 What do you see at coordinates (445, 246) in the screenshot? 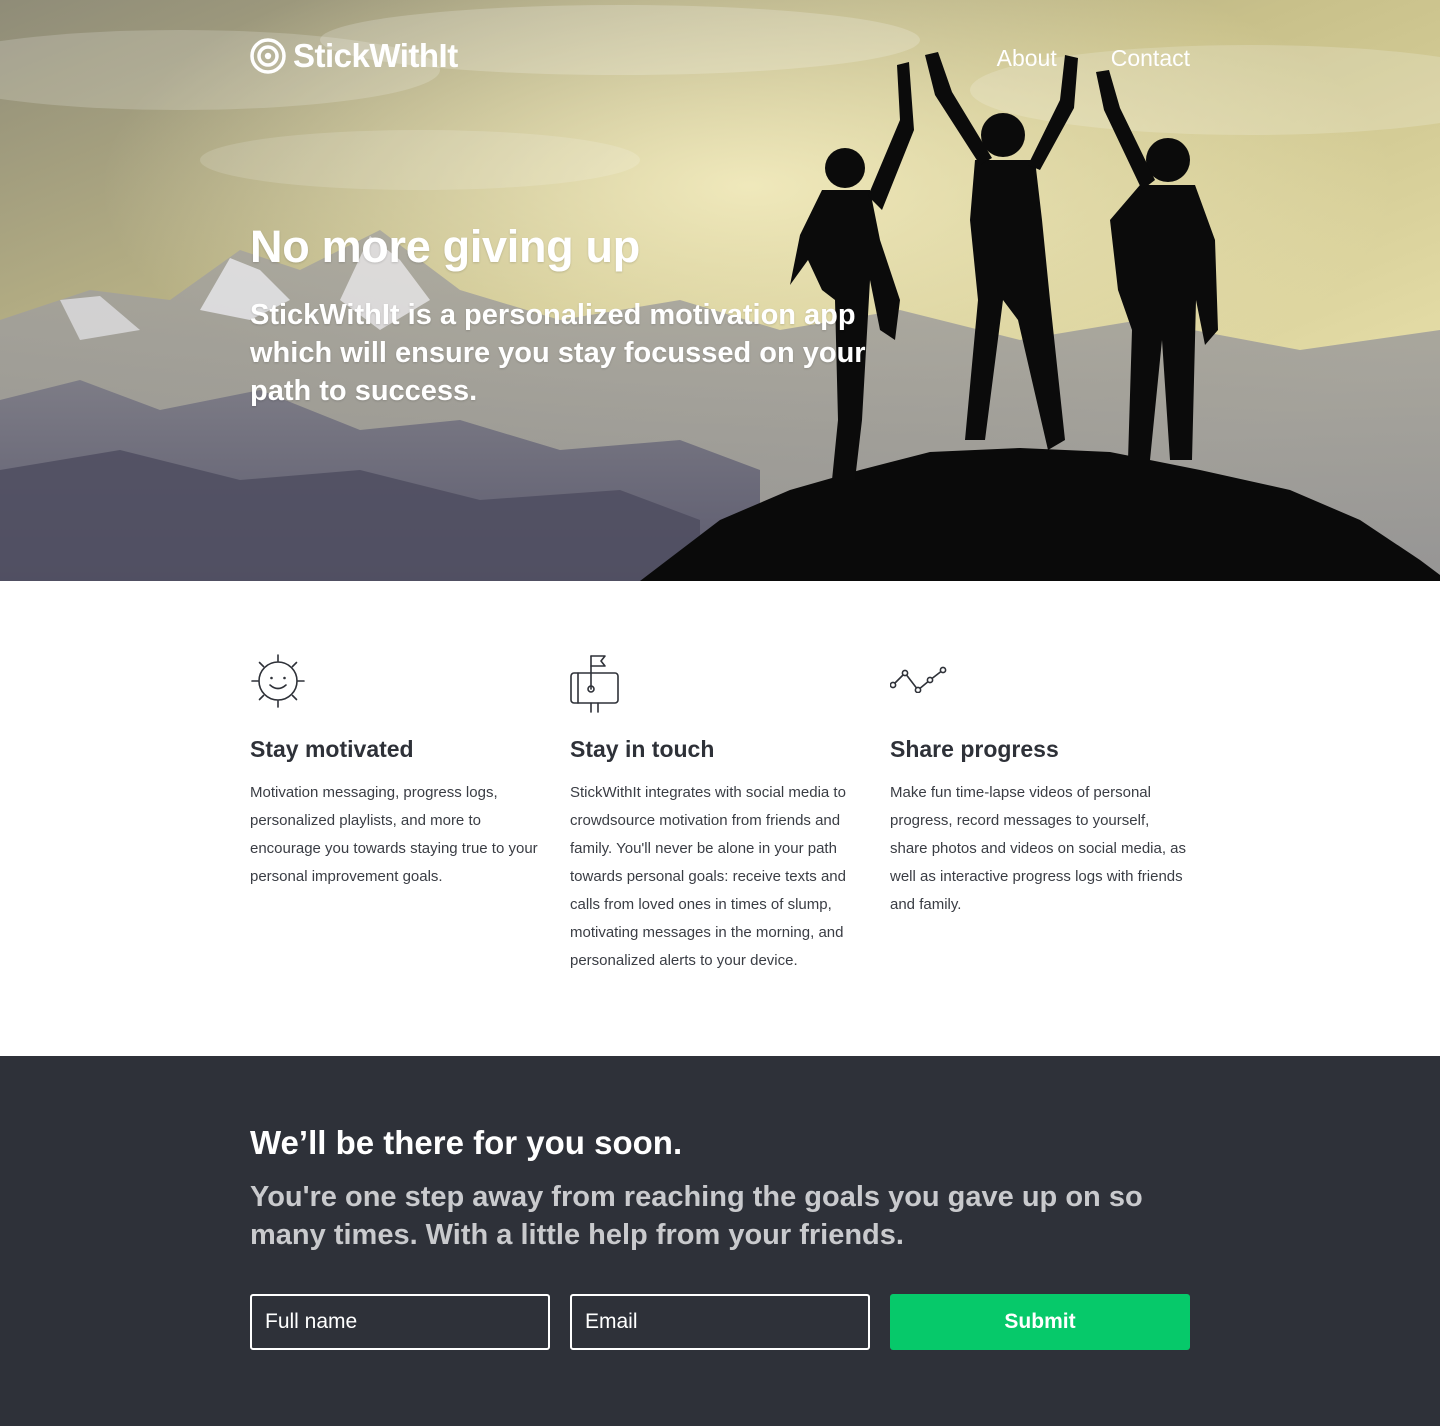
I see `hero-title: No more giving up` at bounding box center [445, 246].